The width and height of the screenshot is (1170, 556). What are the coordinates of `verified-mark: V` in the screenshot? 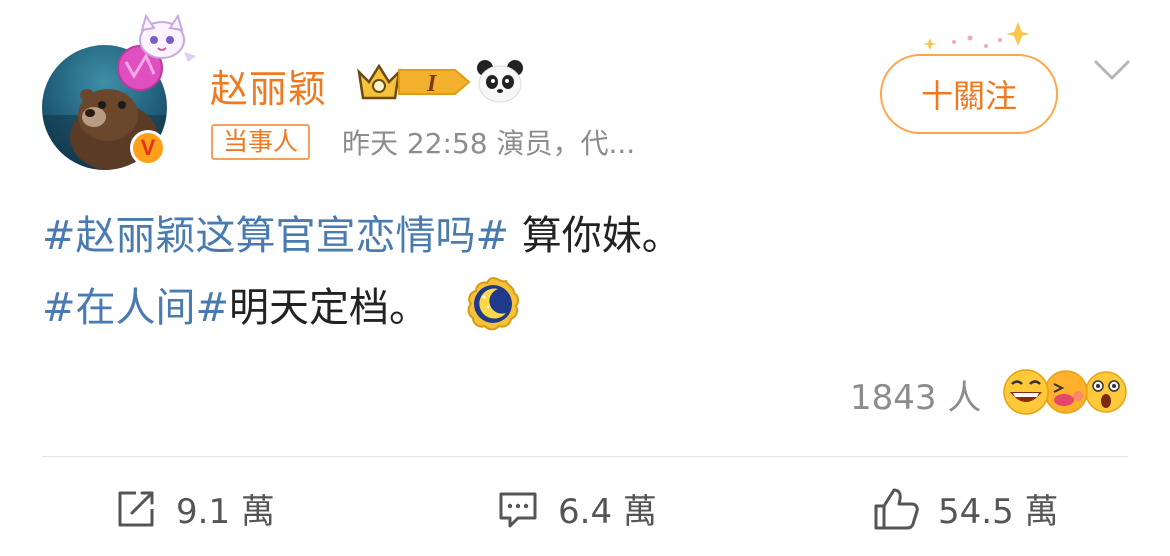 It's located at (148, 147).